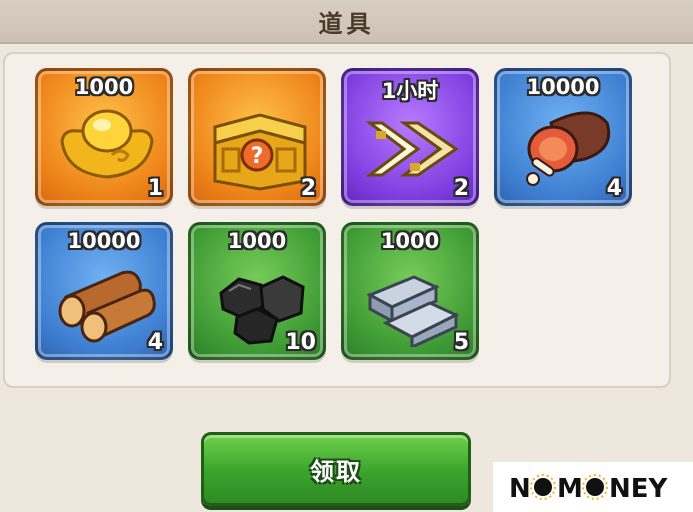 The height and width of the screenshot is (512, 693). Describe the element at coordinates (107, 306) in the screenshot. I see `wood-icon` at that location.